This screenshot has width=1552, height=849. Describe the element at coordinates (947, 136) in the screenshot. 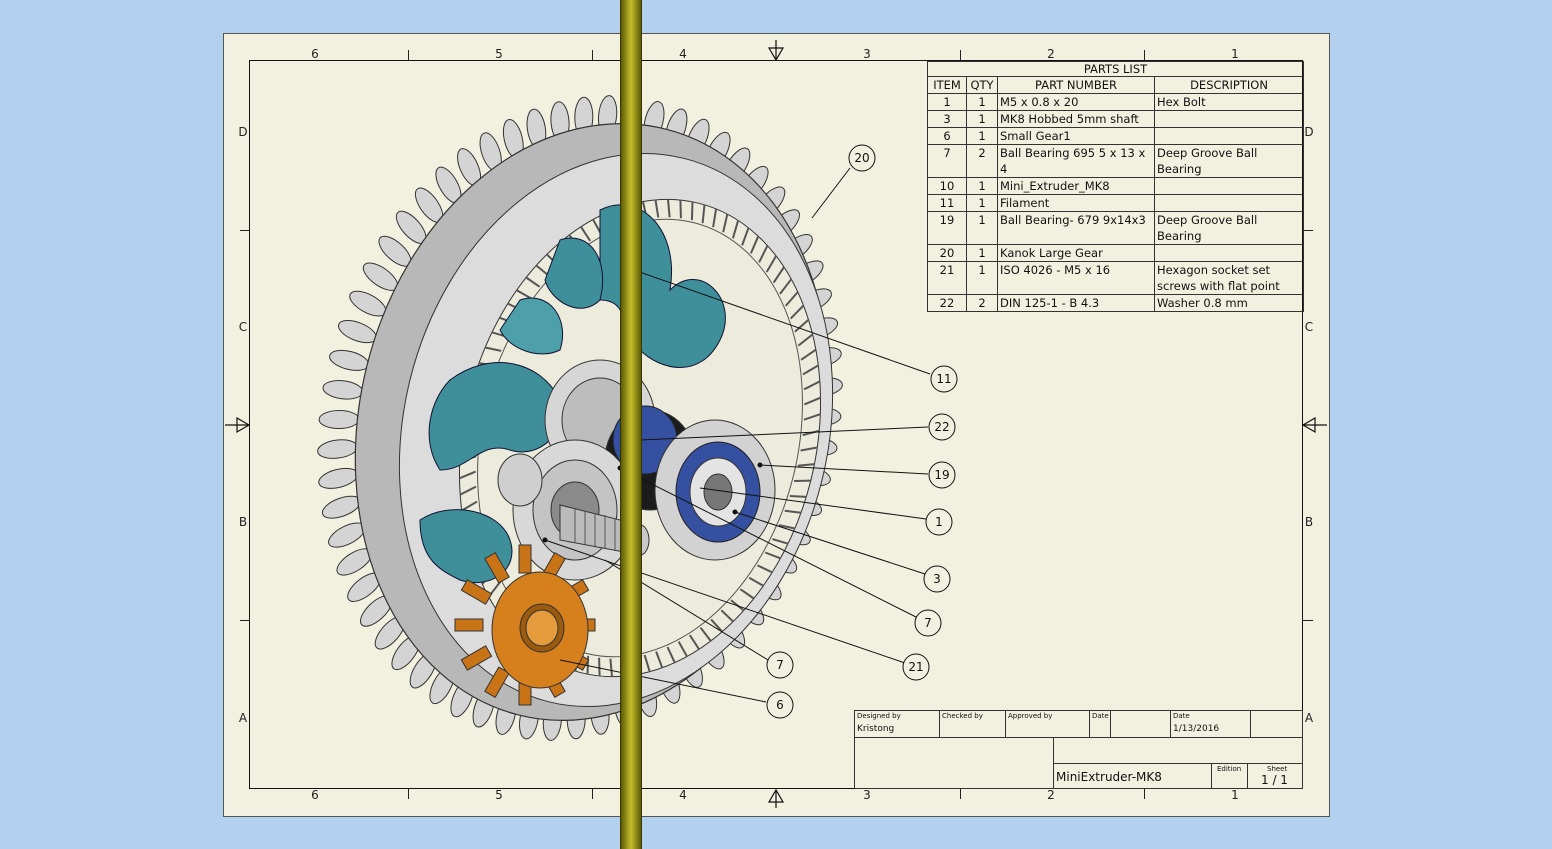

I see `cell-item: 6` at that location.